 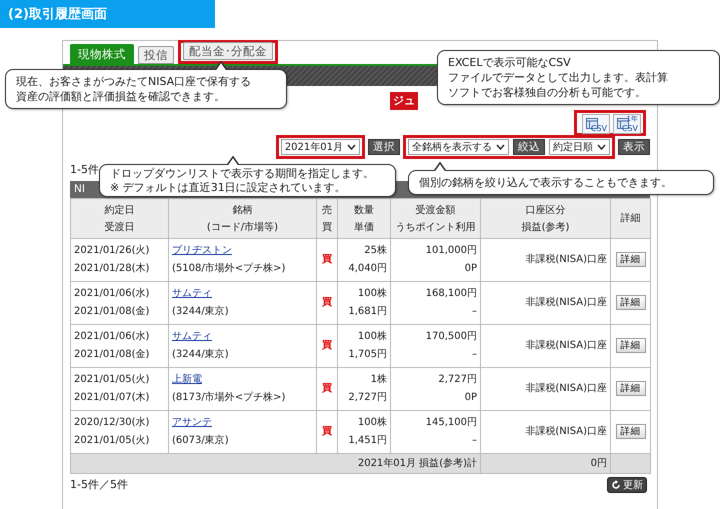 I want to click on stock-select: 全銘柄を表示する, so click(x=458, y=147).